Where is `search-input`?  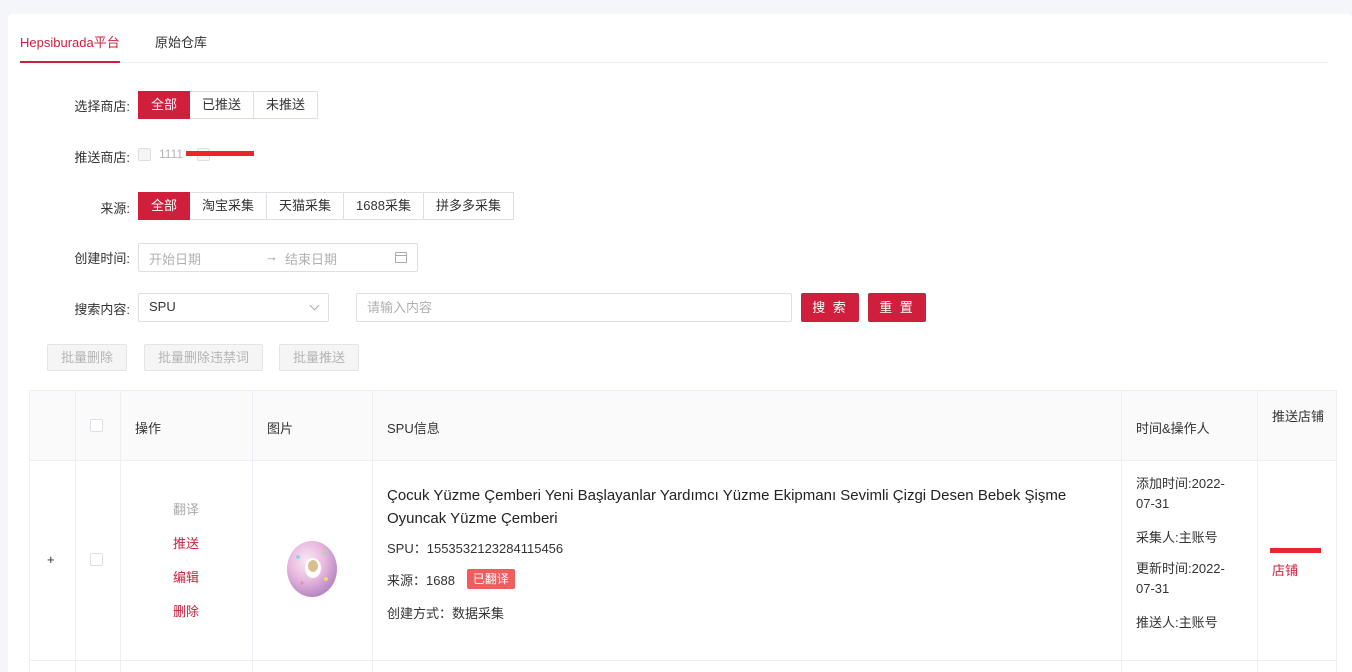 search-input is located at coordinates (574, 307).